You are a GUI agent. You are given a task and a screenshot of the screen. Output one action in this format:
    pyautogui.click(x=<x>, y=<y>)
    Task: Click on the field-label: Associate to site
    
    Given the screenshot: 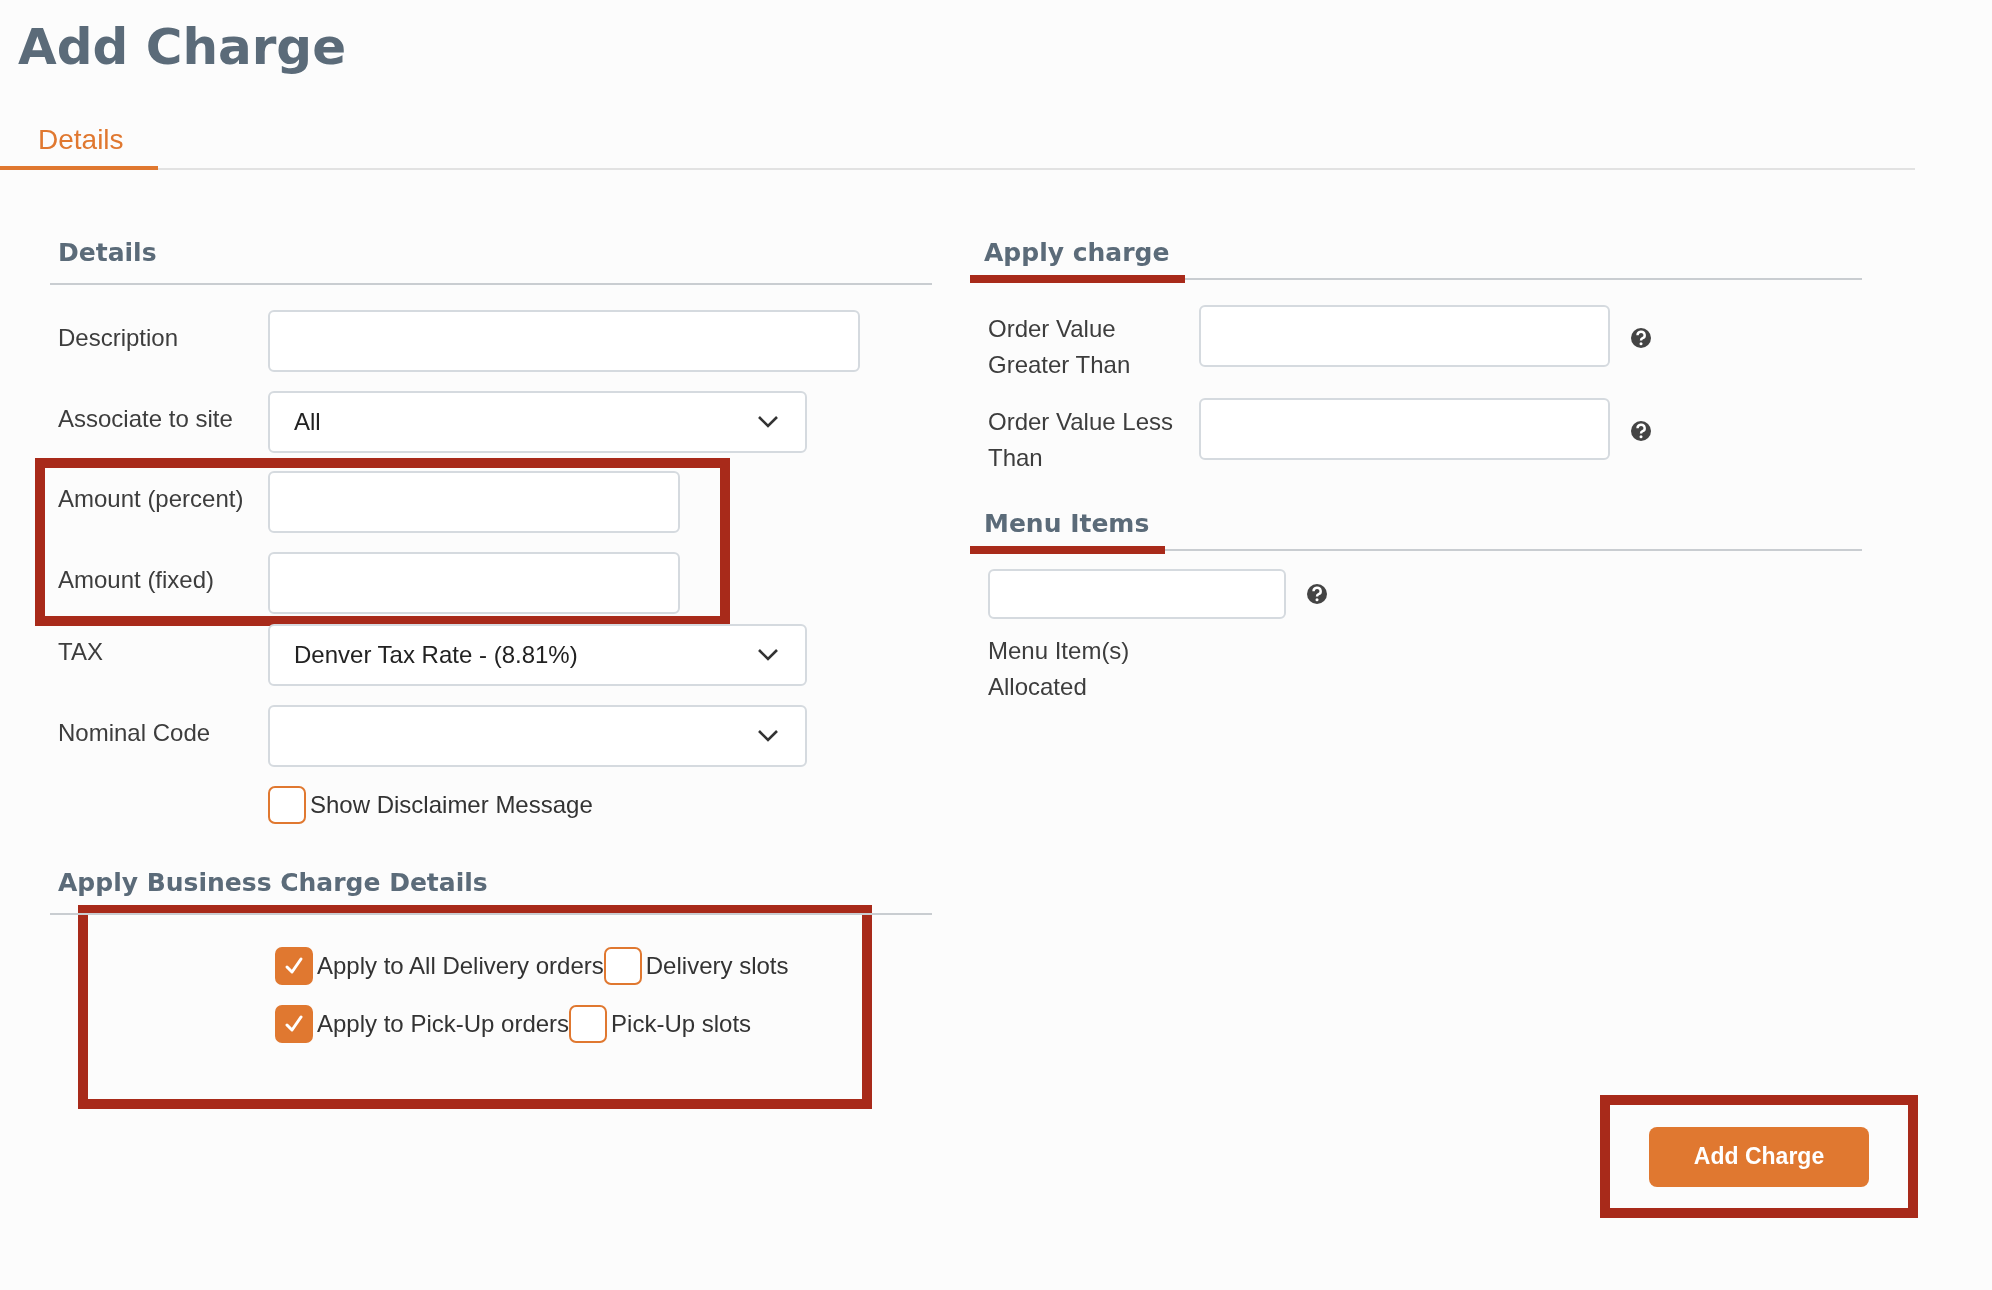 What is the action you would take?
    pyautogui.click(x=145, y=419)
    